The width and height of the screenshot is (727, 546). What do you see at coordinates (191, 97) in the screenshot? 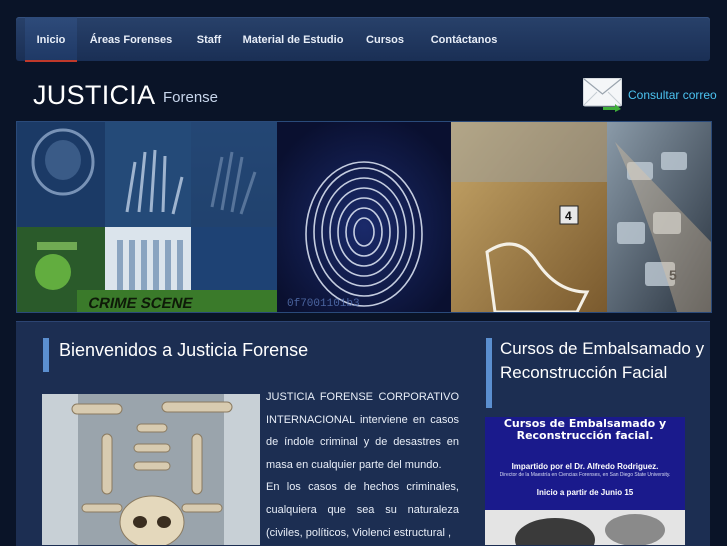
I see `site-subtitle: Forense` at bounding box center [191, 97].